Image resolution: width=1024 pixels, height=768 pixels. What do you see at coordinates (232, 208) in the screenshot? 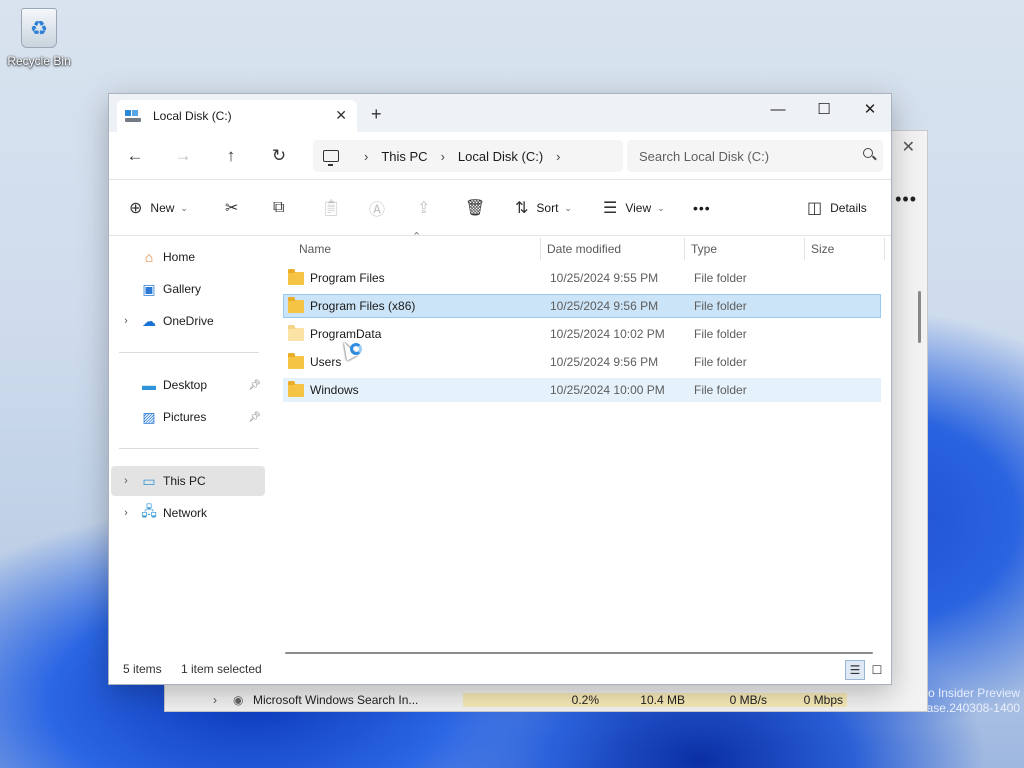
I see `scissors-icon: ✂` at bounding box center [232, 208].